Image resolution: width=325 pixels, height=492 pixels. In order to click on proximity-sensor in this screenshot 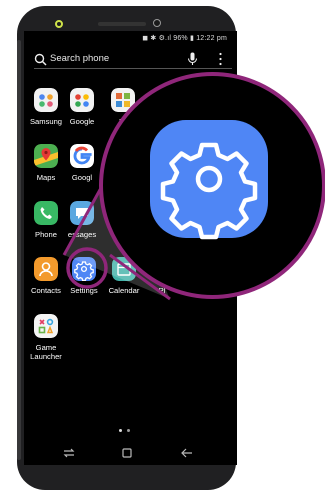, I will do `click(157, 23)`.